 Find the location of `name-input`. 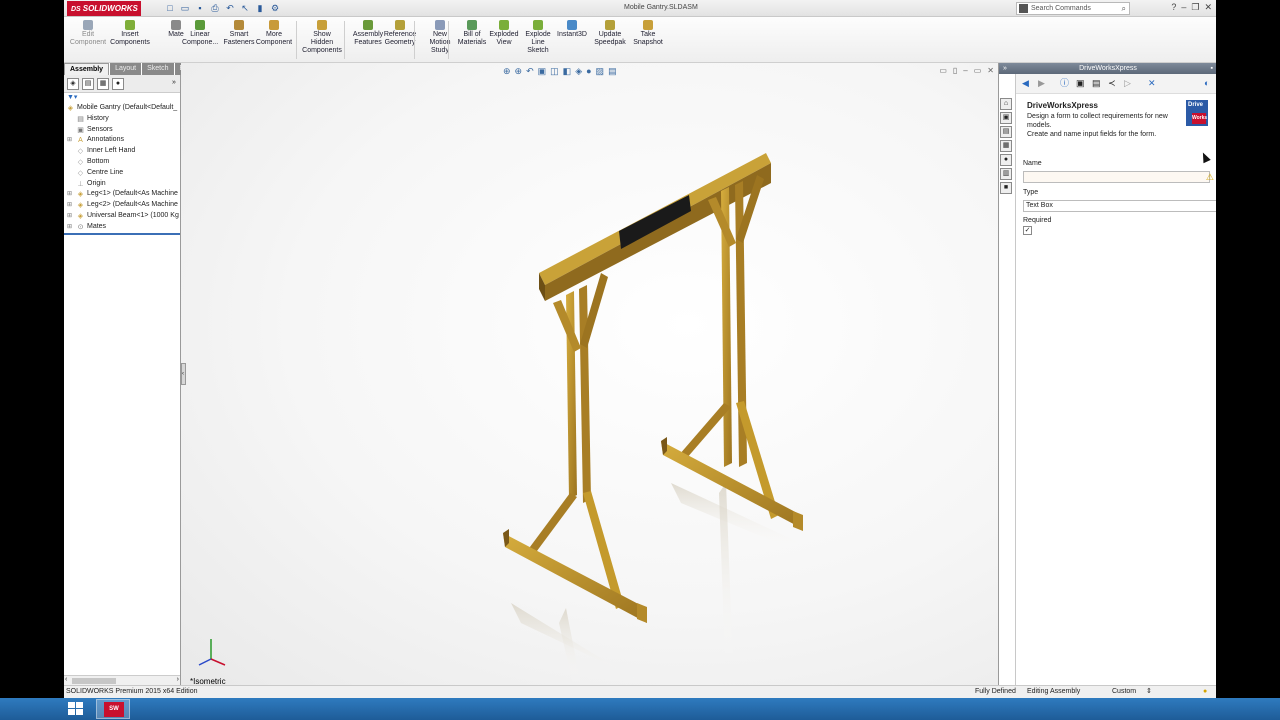

name-input is located at coordinates (1116, 177).